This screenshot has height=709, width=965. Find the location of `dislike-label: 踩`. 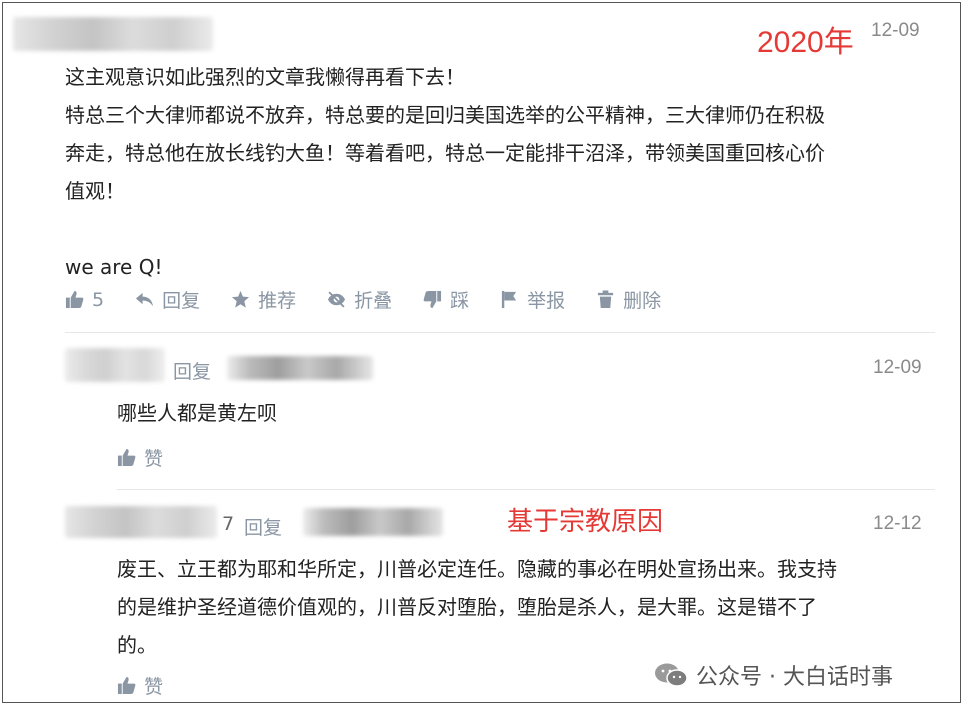

dislike-label: 踩 is located at coordinates (460, 301).